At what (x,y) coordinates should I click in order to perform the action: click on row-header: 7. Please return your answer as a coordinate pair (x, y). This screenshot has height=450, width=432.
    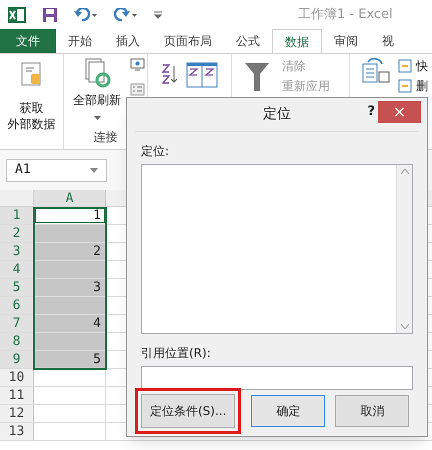
    Looking at the image, I should click on (17, 323).